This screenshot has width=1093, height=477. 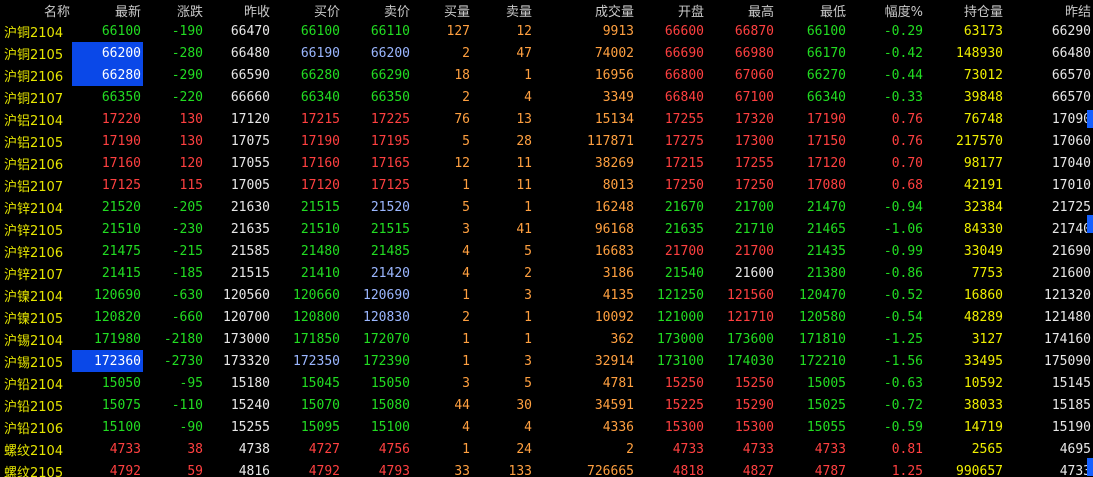 What do you see at coordinates (250, 273) in the screenshot?
I see `cell-prev: 21515` at bounding box center [250, 273].